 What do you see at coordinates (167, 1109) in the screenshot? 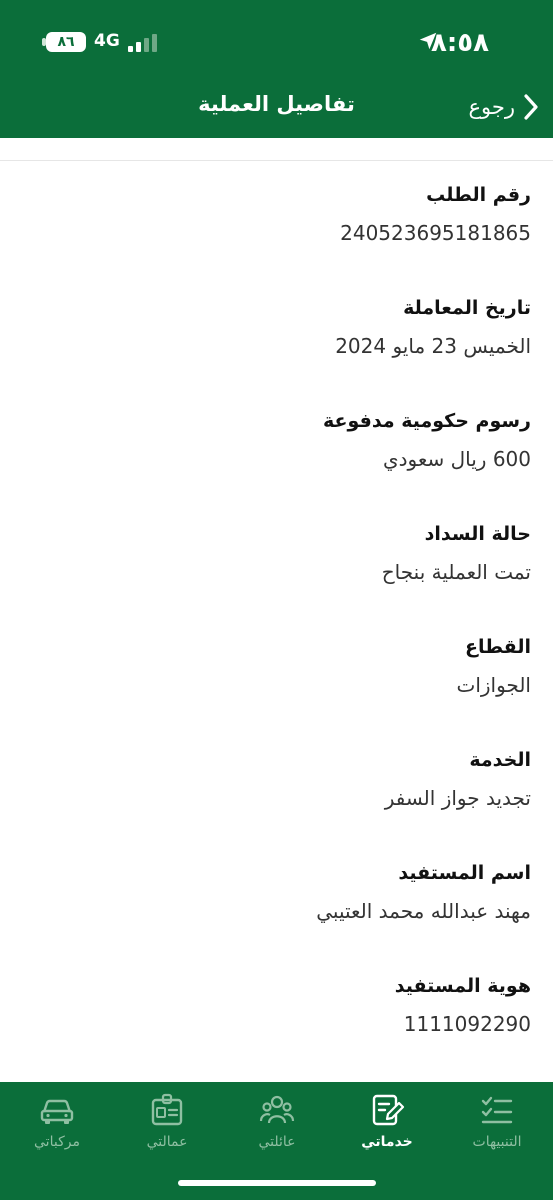
I see `id-badge-icon` at bounding box center [167, 1109].